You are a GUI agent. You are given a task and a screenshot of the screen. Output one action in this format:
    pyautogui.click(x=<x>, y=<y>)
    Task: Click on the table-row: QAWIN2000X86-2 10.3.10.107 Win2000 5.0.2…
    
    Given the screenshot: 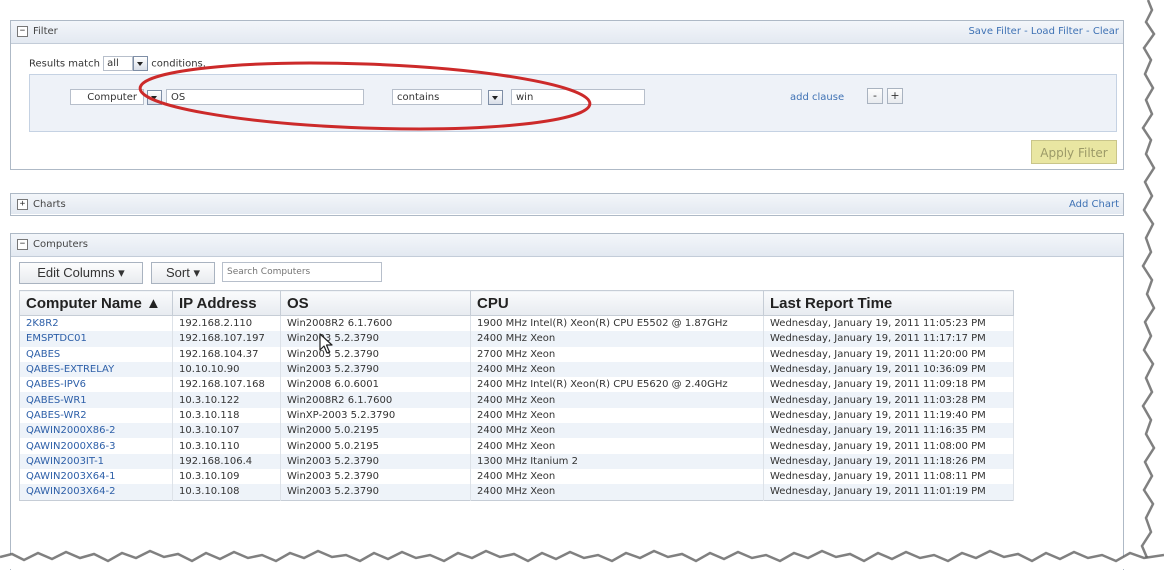 What is the action you would take?
    pyautogui.click(x=516, y=431)
    